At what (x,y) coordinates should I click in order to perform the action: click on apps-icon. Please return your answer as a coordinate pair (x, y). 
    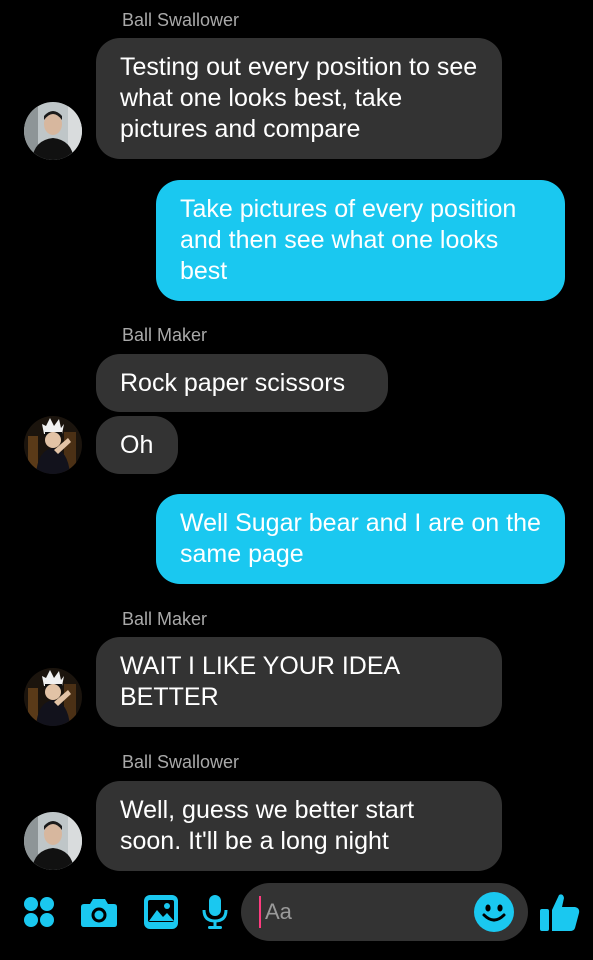
    Looking at the image, I should click on (39, 912).